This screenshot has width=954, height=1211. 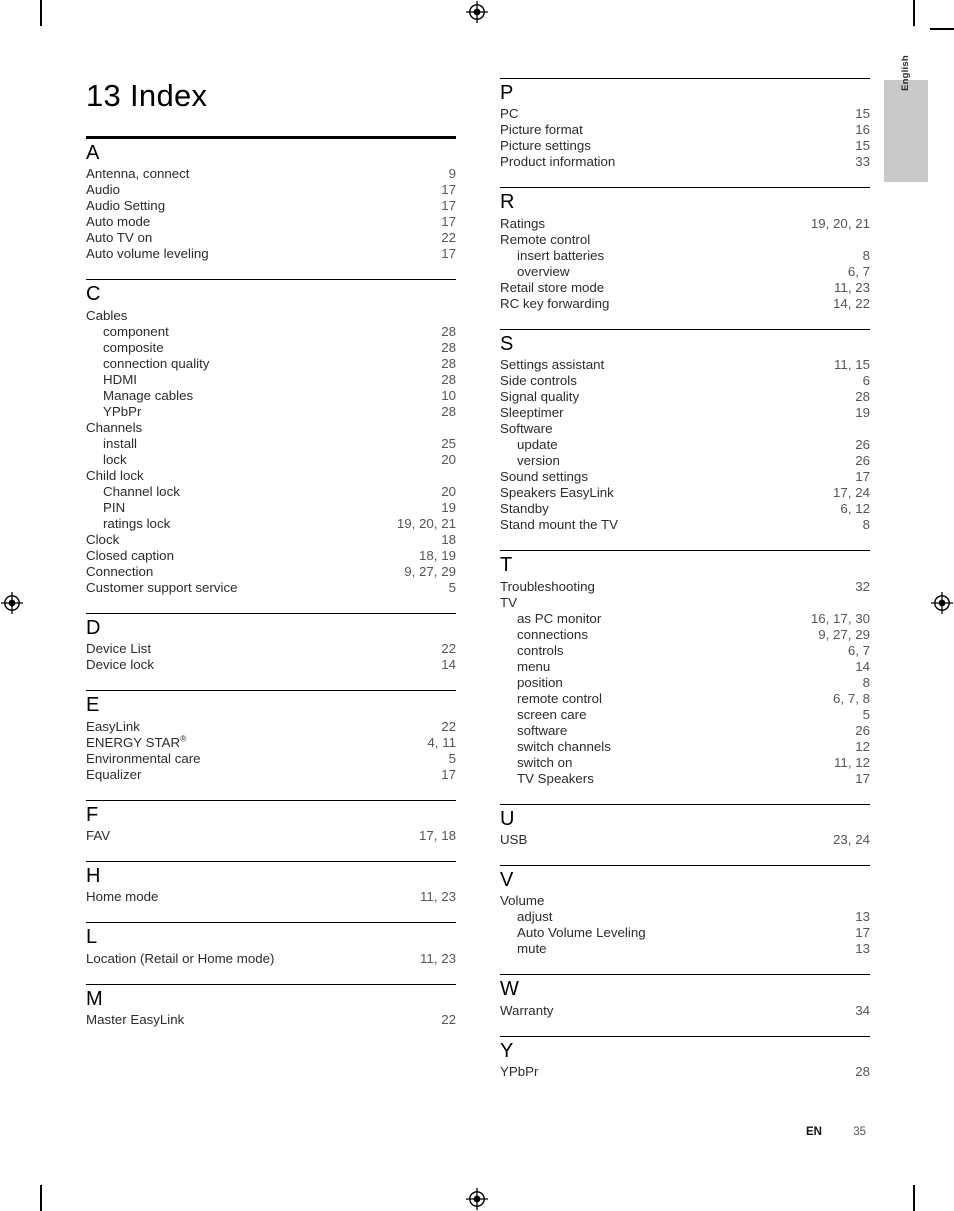 I want to click on index-subentry: software 26, so click(x=685, y=731).